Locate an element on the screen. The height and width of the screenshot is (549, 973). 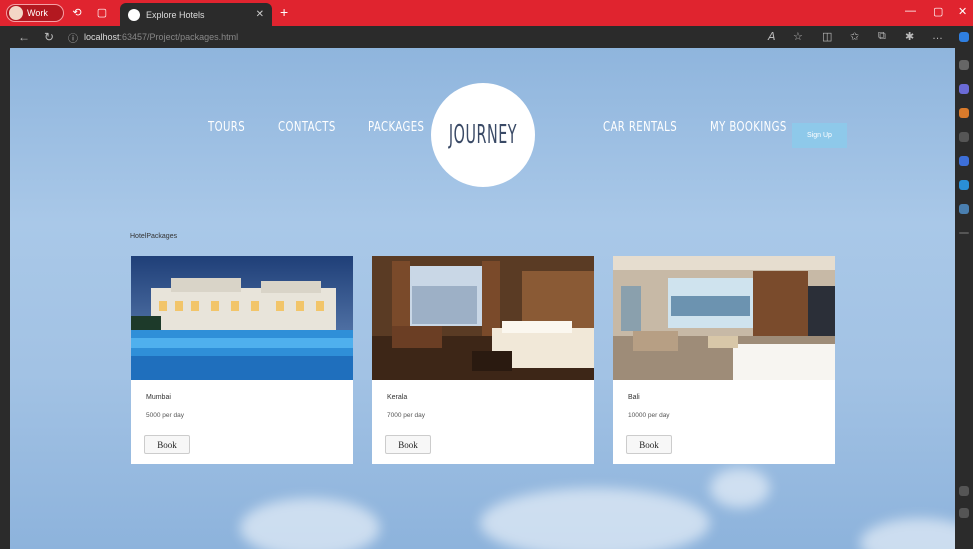
logo-text: JOURNEY is located at coordinates (483, 135).